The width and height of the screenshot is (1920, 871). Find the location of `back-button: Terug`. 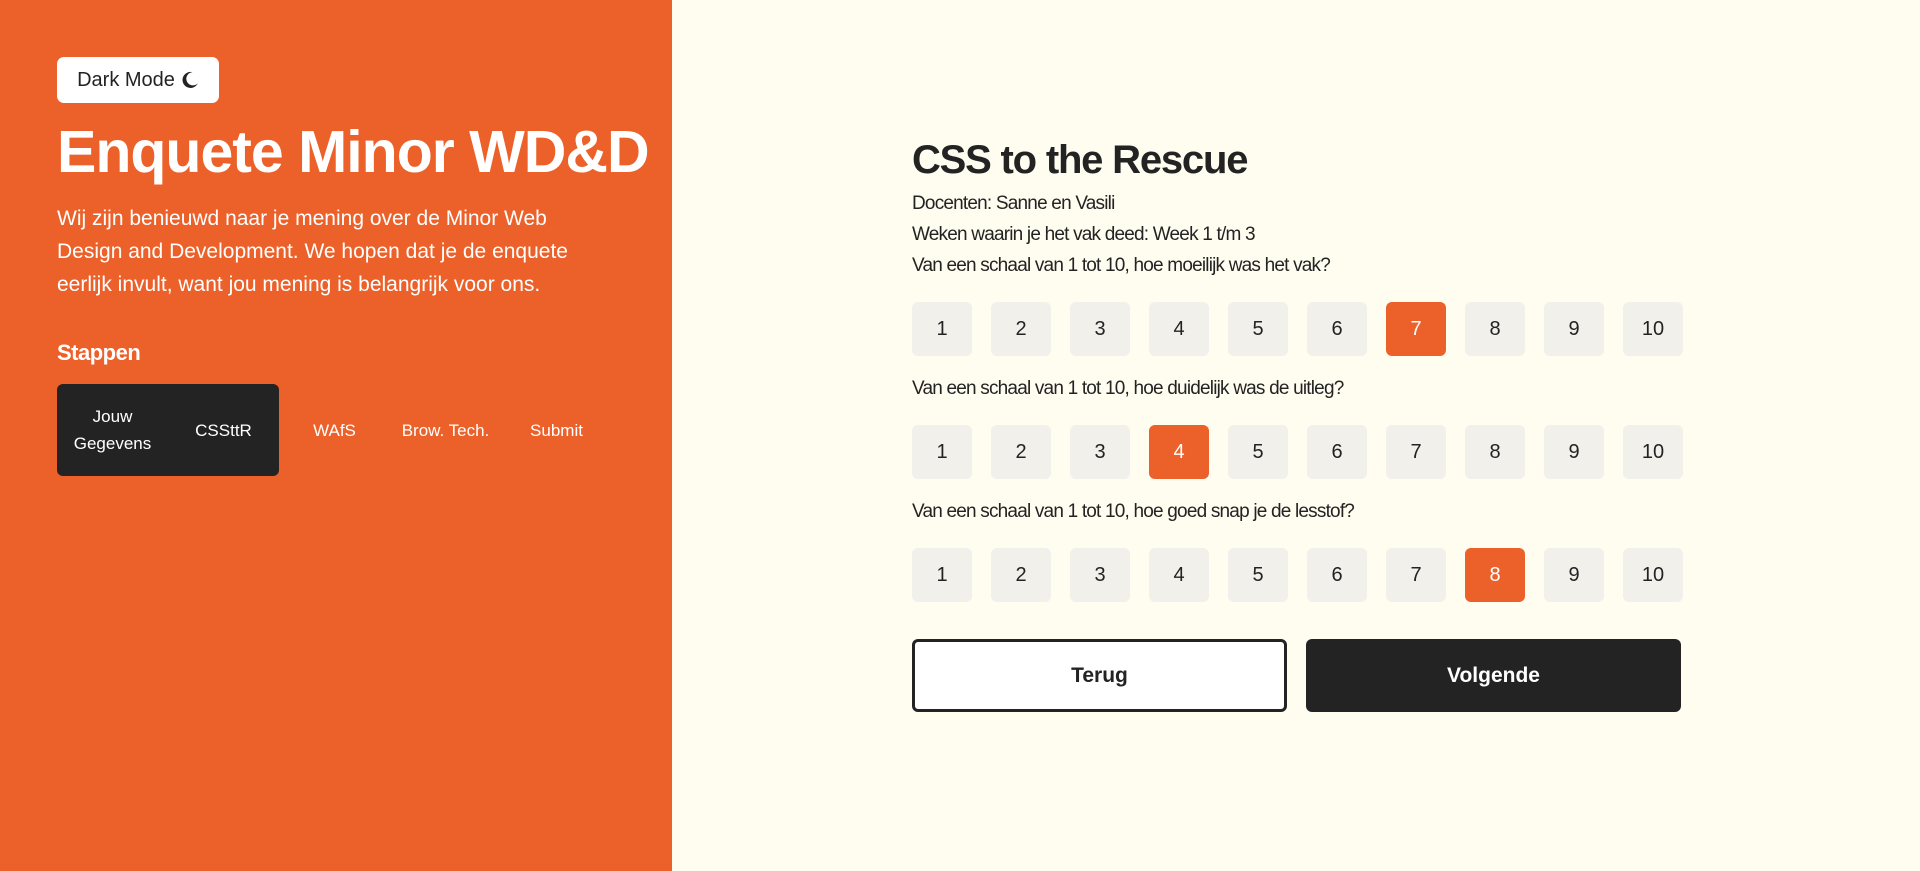

back-button: Terug is located at coordinates (1099, 675).